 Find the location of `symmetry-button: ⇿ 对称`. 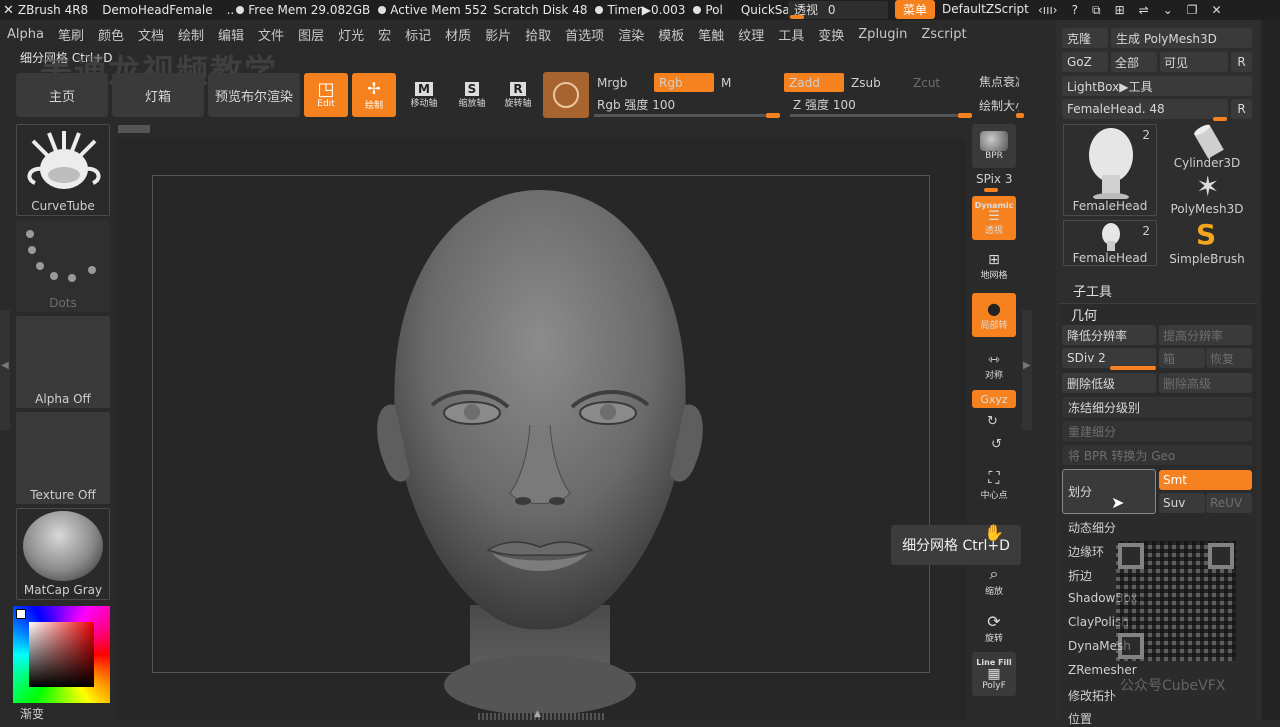

symmetry-button: ⇿ 对称 is located at coordinates (994, 366).